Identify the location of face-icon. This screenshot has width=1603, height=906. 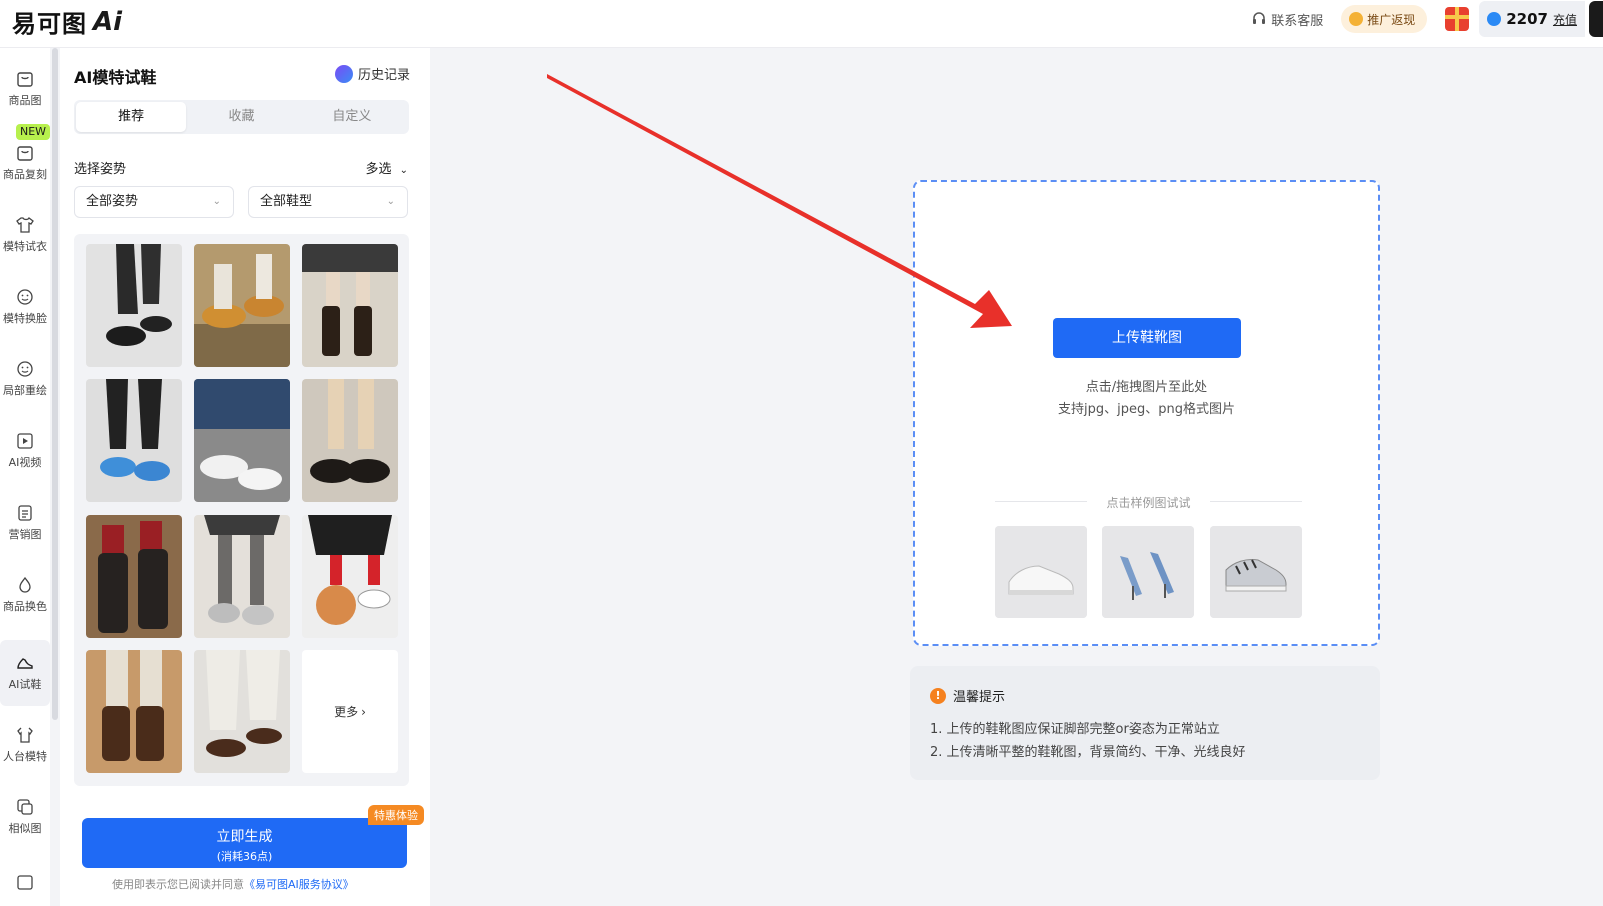
(25, 297).